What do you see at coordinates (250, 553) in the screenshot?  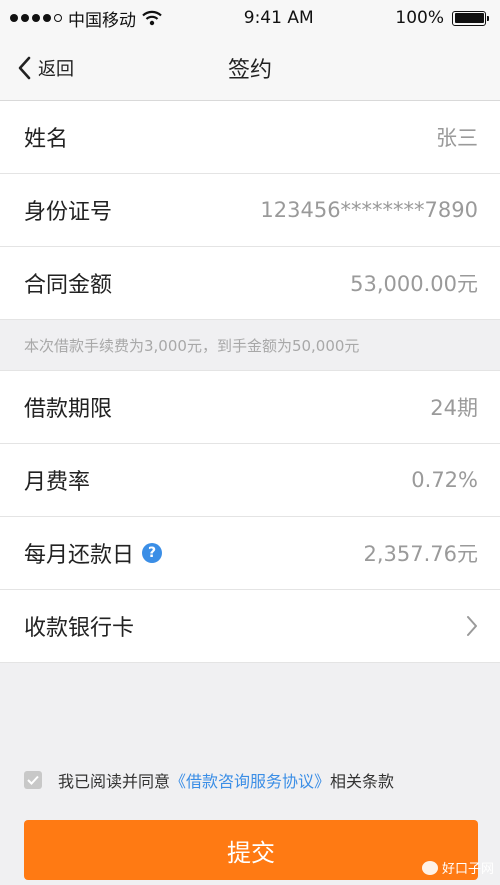 I see `row-repayment-day: 每月还款日 ? 2,357.76元` at bounding box center [250, 553].